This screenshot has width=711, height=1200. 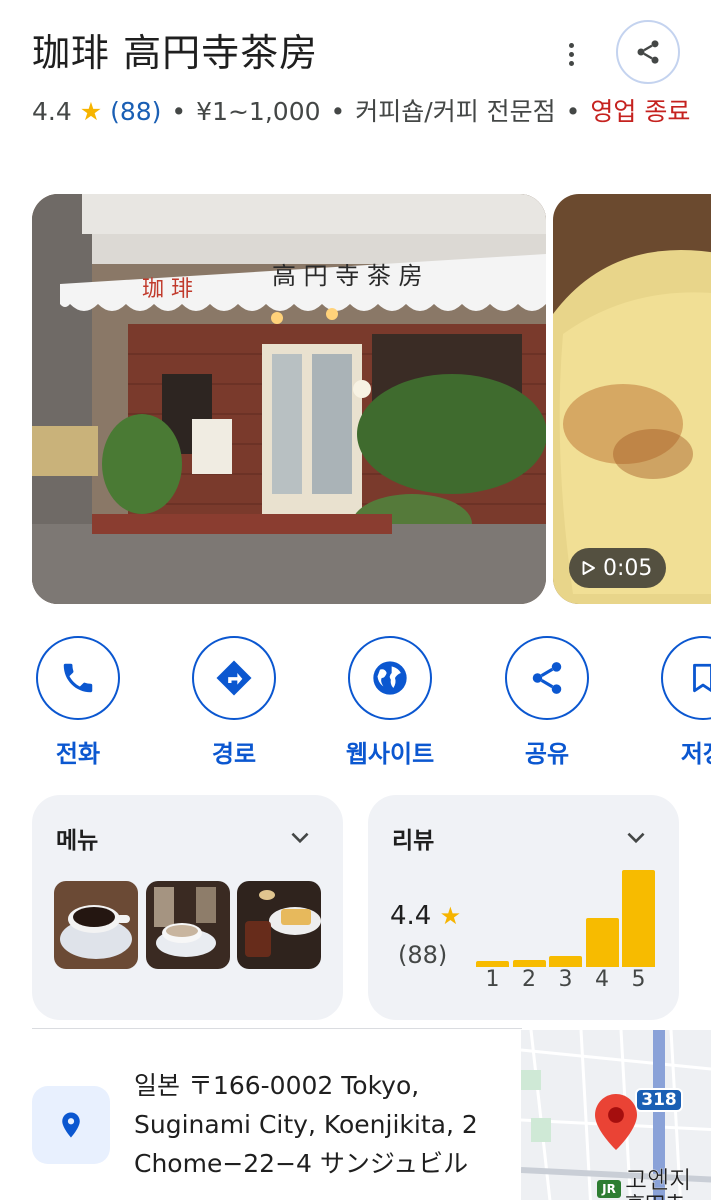 What do you see at coordinates (277, 1028) in the screenshot?
I see `section-divider` at bounding box center [277, 1028].